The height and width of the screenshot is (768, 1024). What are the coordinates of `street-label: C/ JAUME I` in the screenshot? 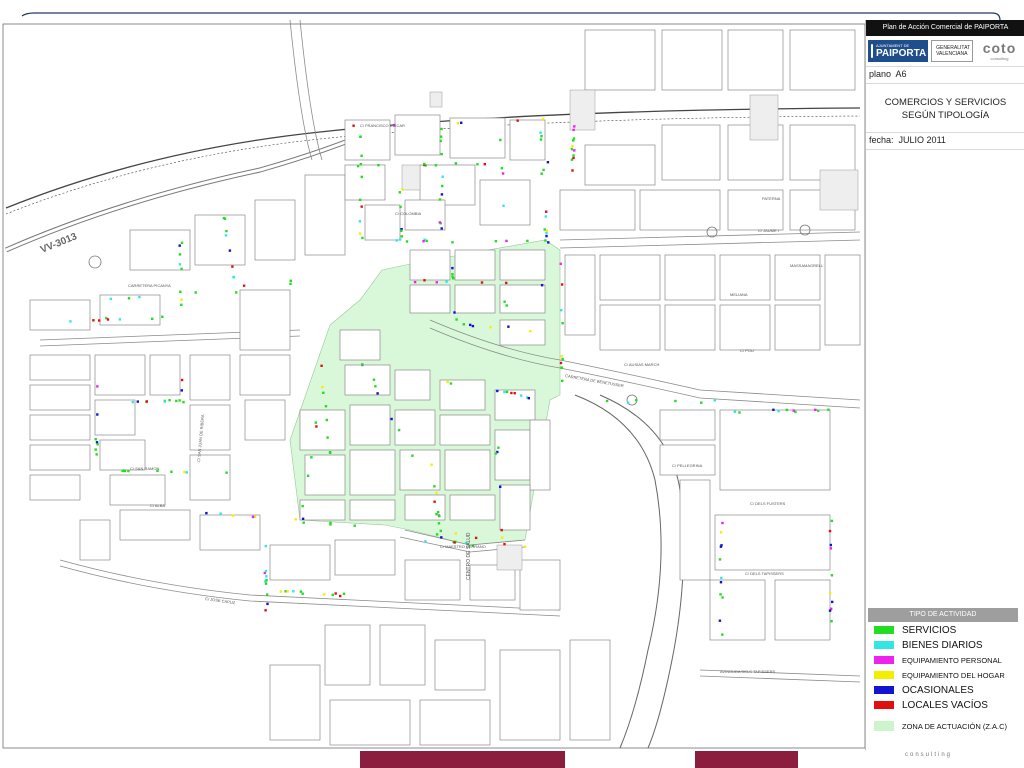 It's located at (768, 230).